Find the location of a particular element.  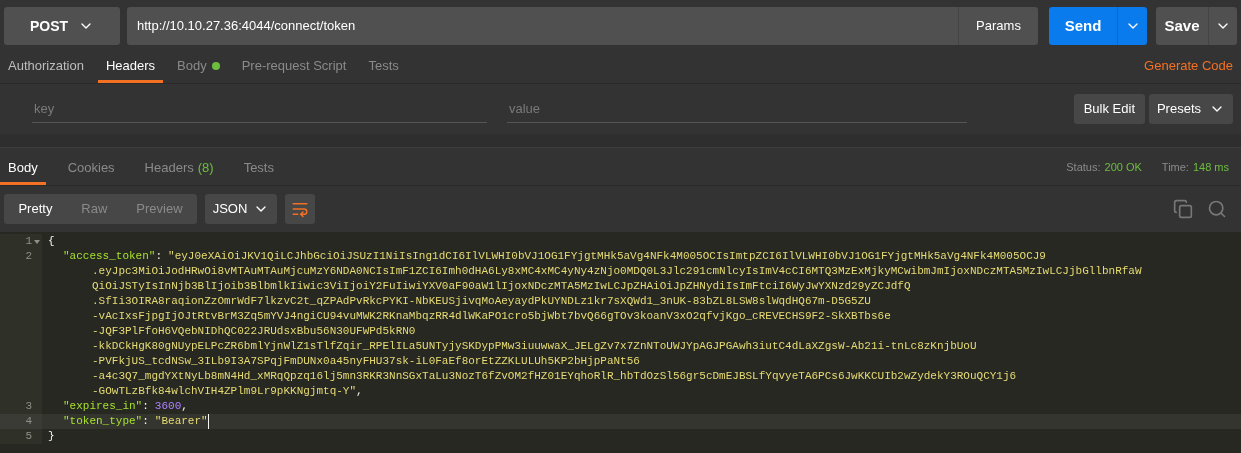

json-value: -GOwTLzBfk84wlchVIH4ZPlm9Lr9pKKNgjmtq-Y" is located at coordinates (224, 391).